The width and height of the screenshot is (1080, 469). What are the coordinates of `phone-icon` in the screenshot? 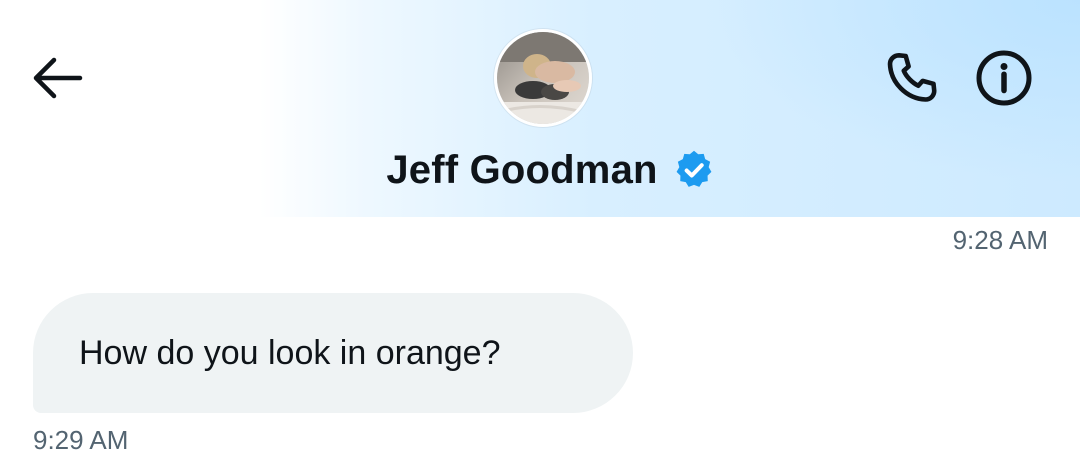 It's located at (912, 77).